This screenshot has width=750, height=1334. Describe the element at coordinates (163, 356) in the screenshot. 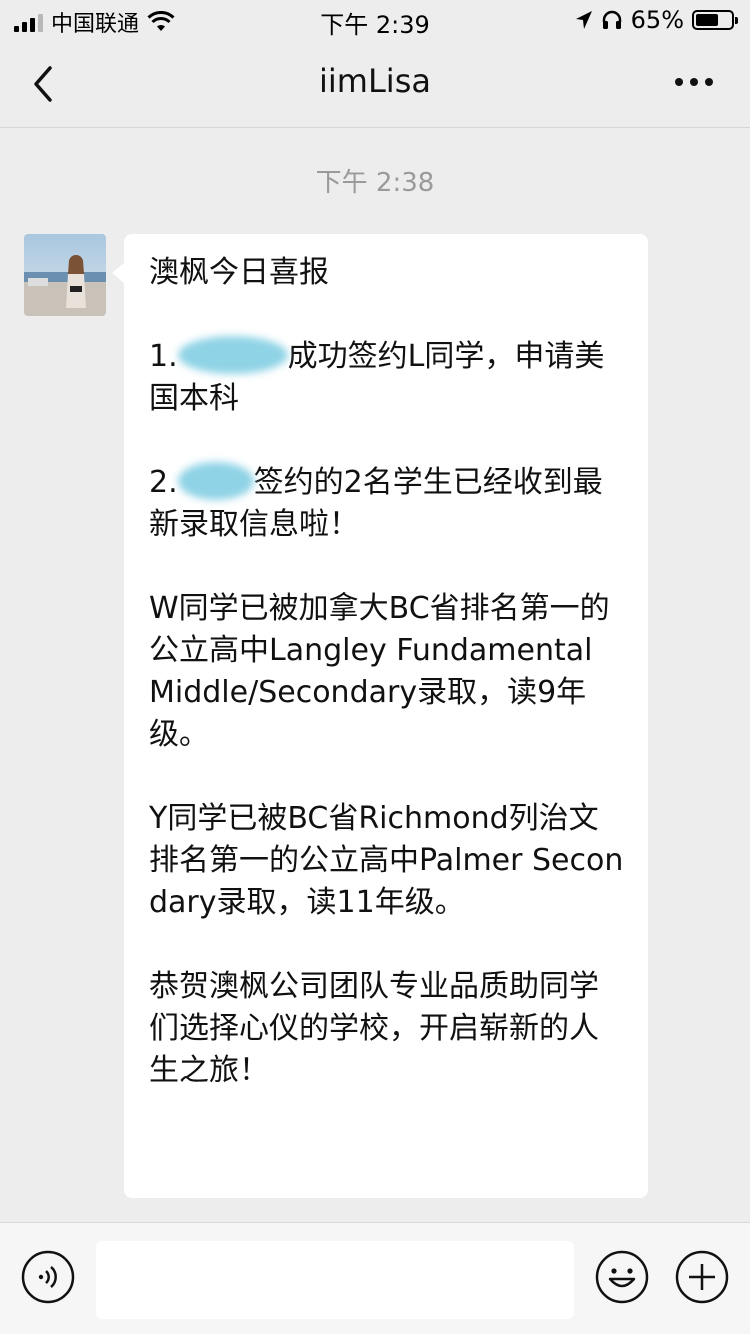

I see `item-1-prefix: 1.` at that location.